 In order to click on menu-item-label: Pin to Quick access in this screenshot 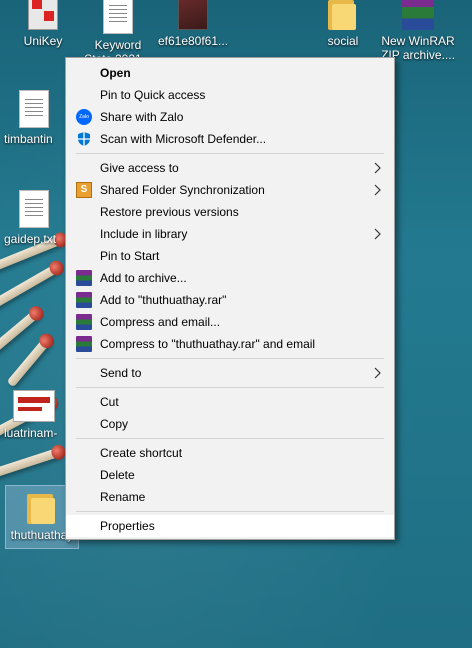, I will do `click(153, 95)`.